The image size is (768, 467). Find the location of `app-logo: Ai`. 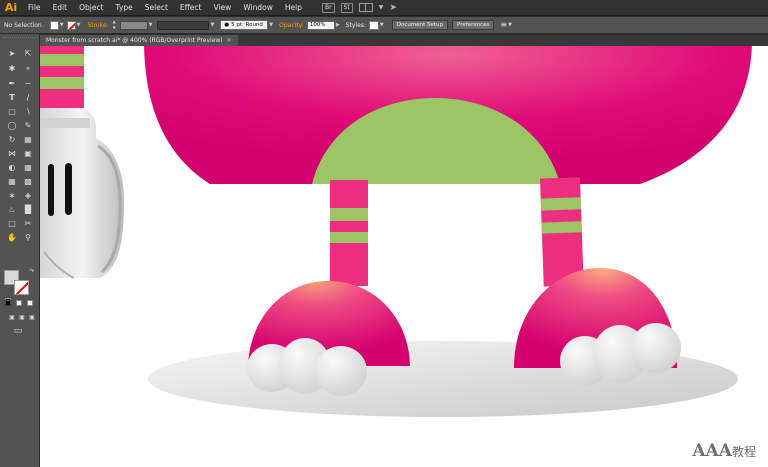

app-logo: Ai is located at coordinates (11, 7).